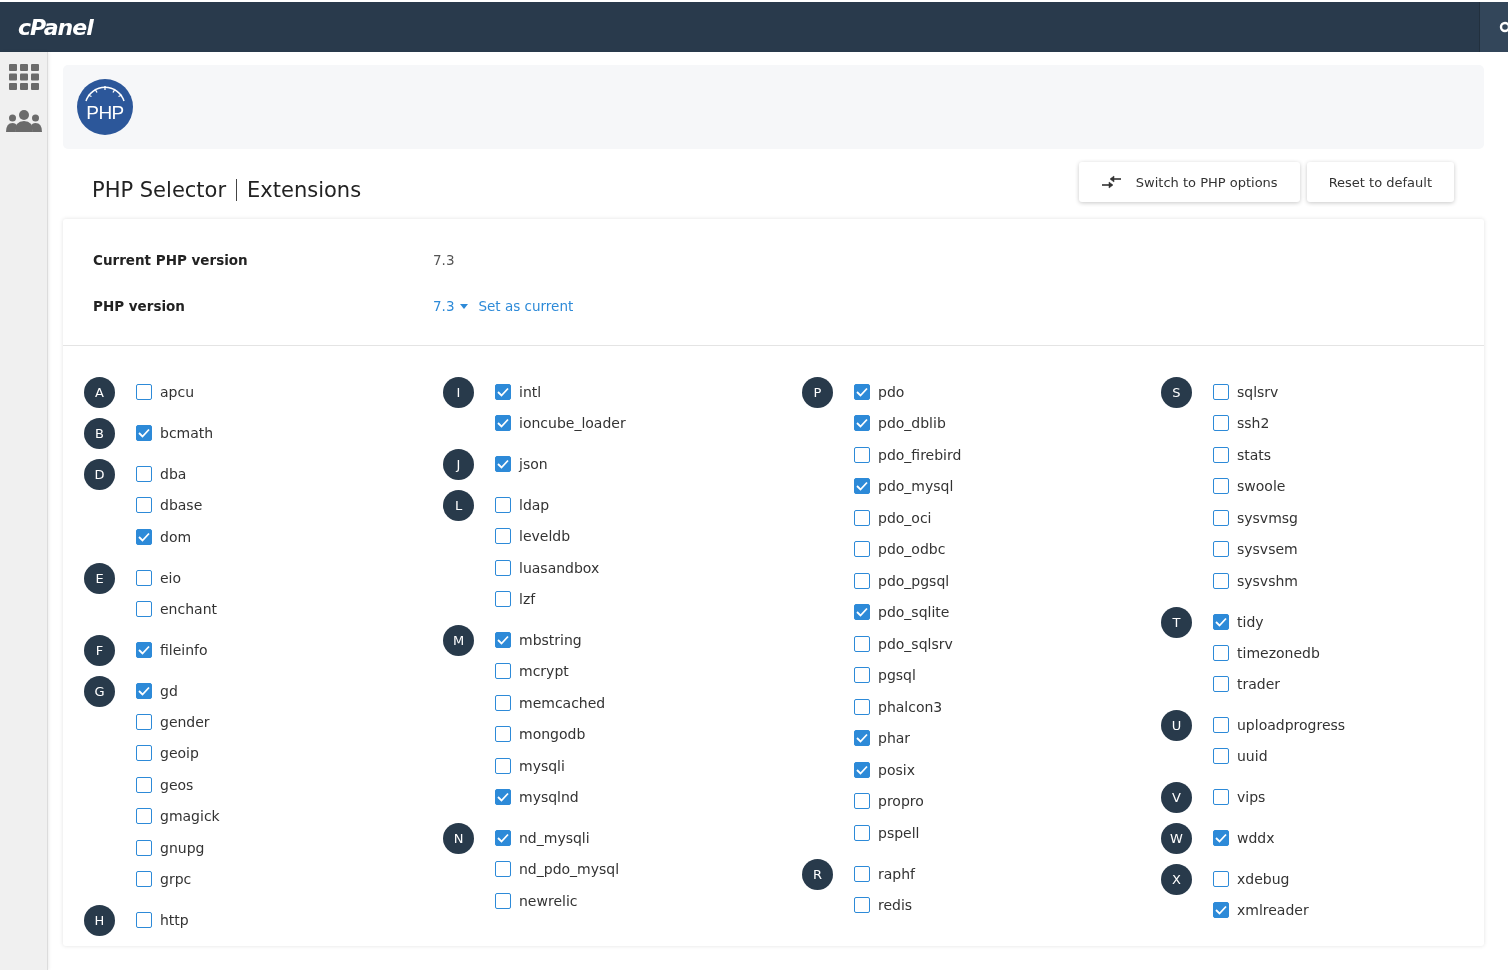  Describe the element at coordinates (914, 612) in the screenshot. I see `extension-name: pdo_sqlite` at that location.